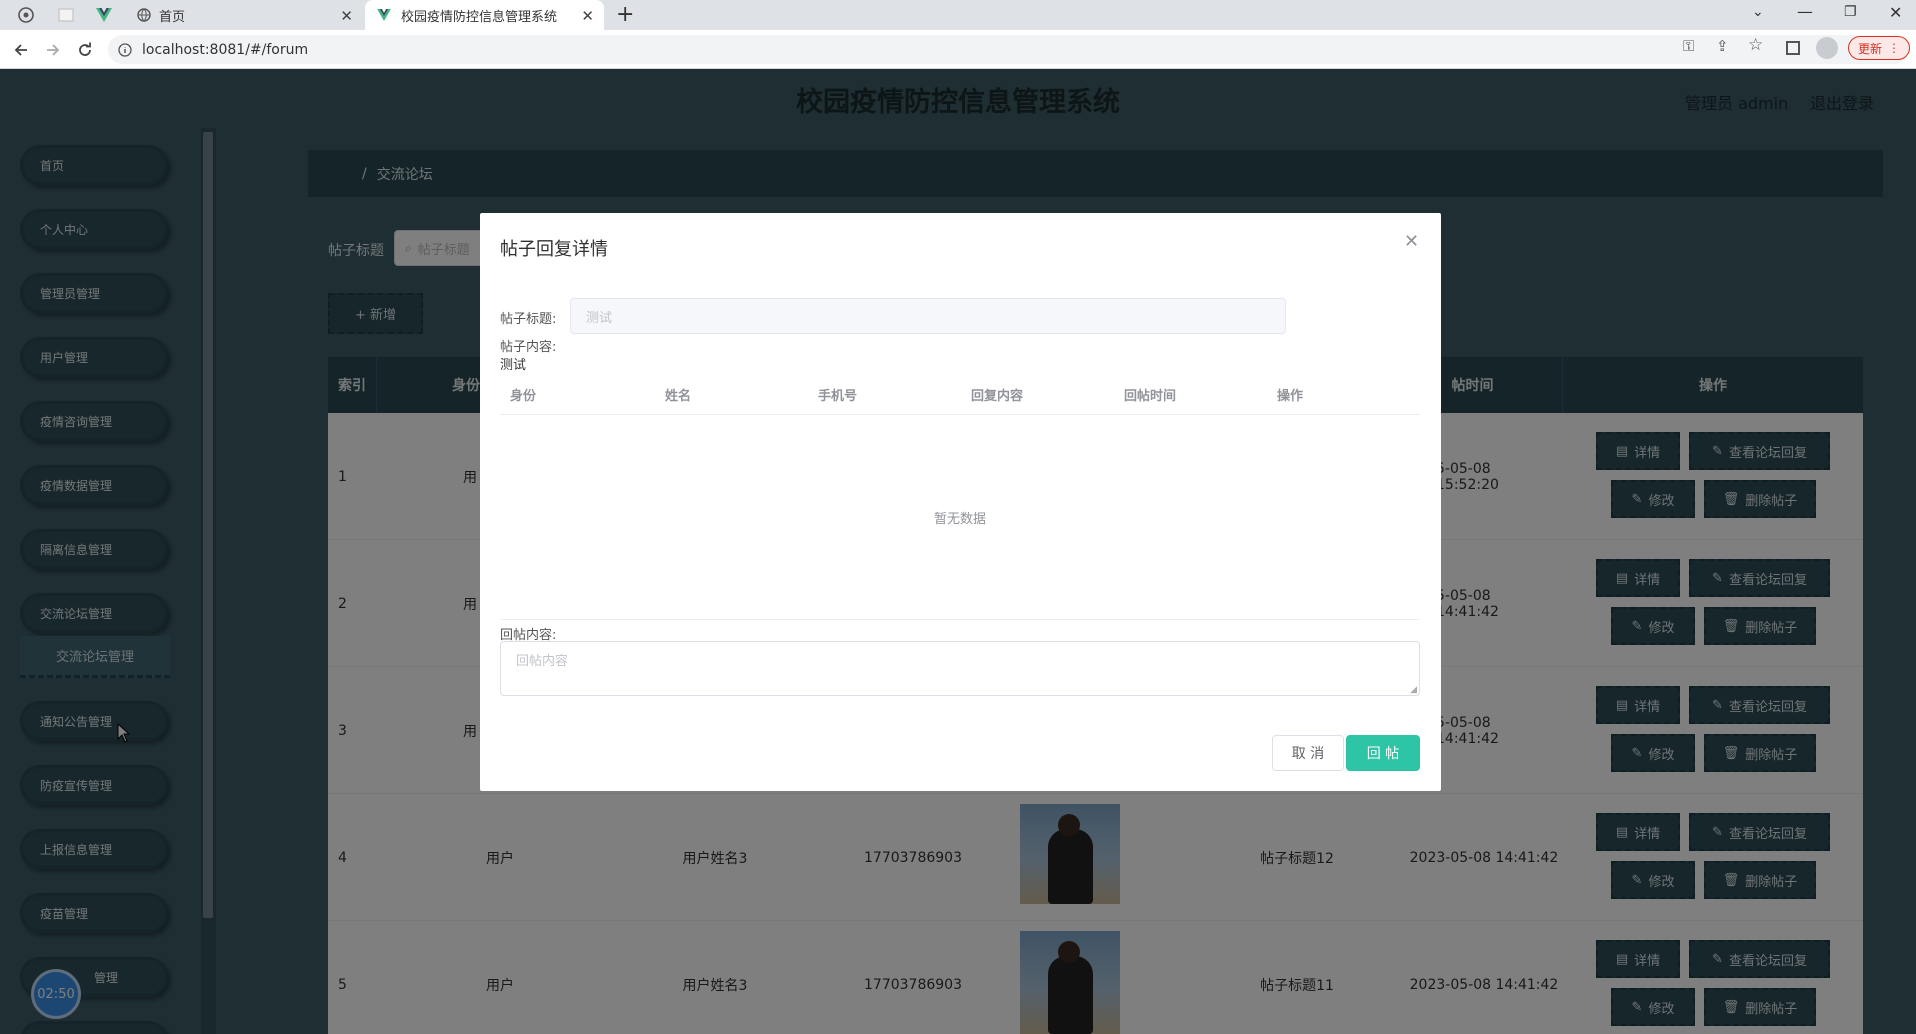 The width and height of the screenshot is (1916, 1034). Describe the element at coordinates (85, 50) in the screenshot. I see `reload-icon` at that location.